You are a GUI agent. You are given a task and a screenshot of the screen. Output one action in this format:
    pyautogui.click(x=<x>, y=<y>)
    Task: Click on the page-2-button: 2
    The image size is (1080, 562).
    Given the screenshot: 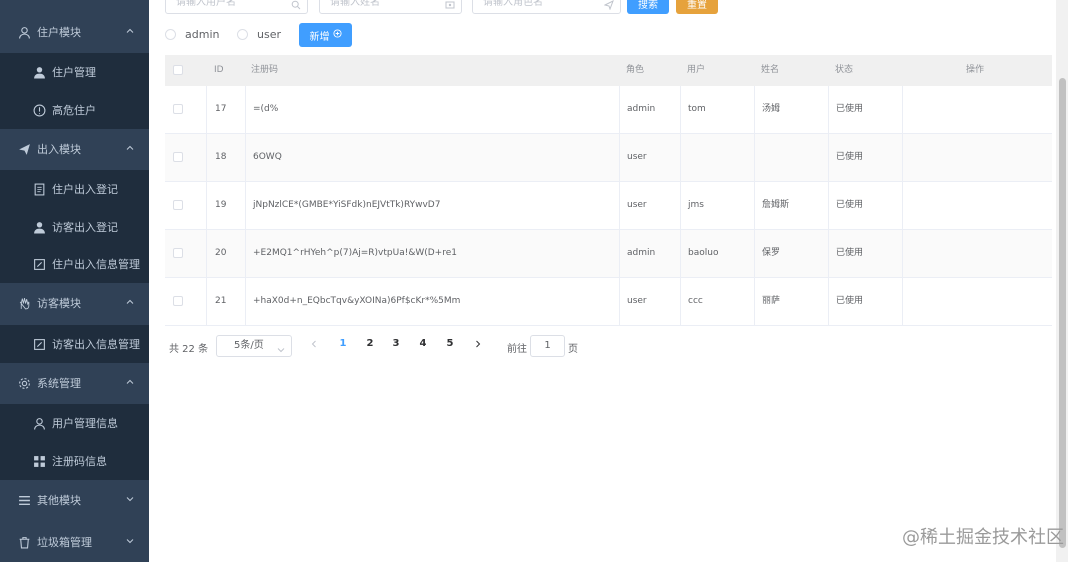 What is the action you would take?
    pyautogui.click(x=370, y=343)
    